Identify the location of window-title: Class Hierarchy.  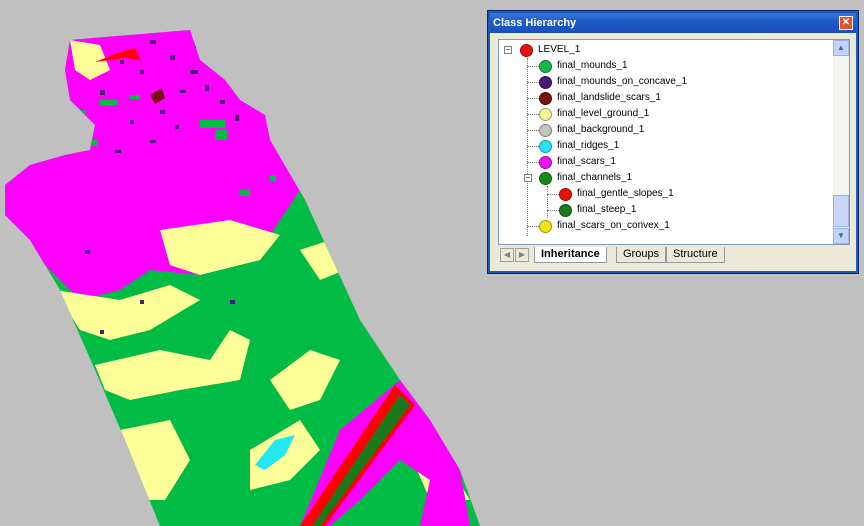
(535, 23).